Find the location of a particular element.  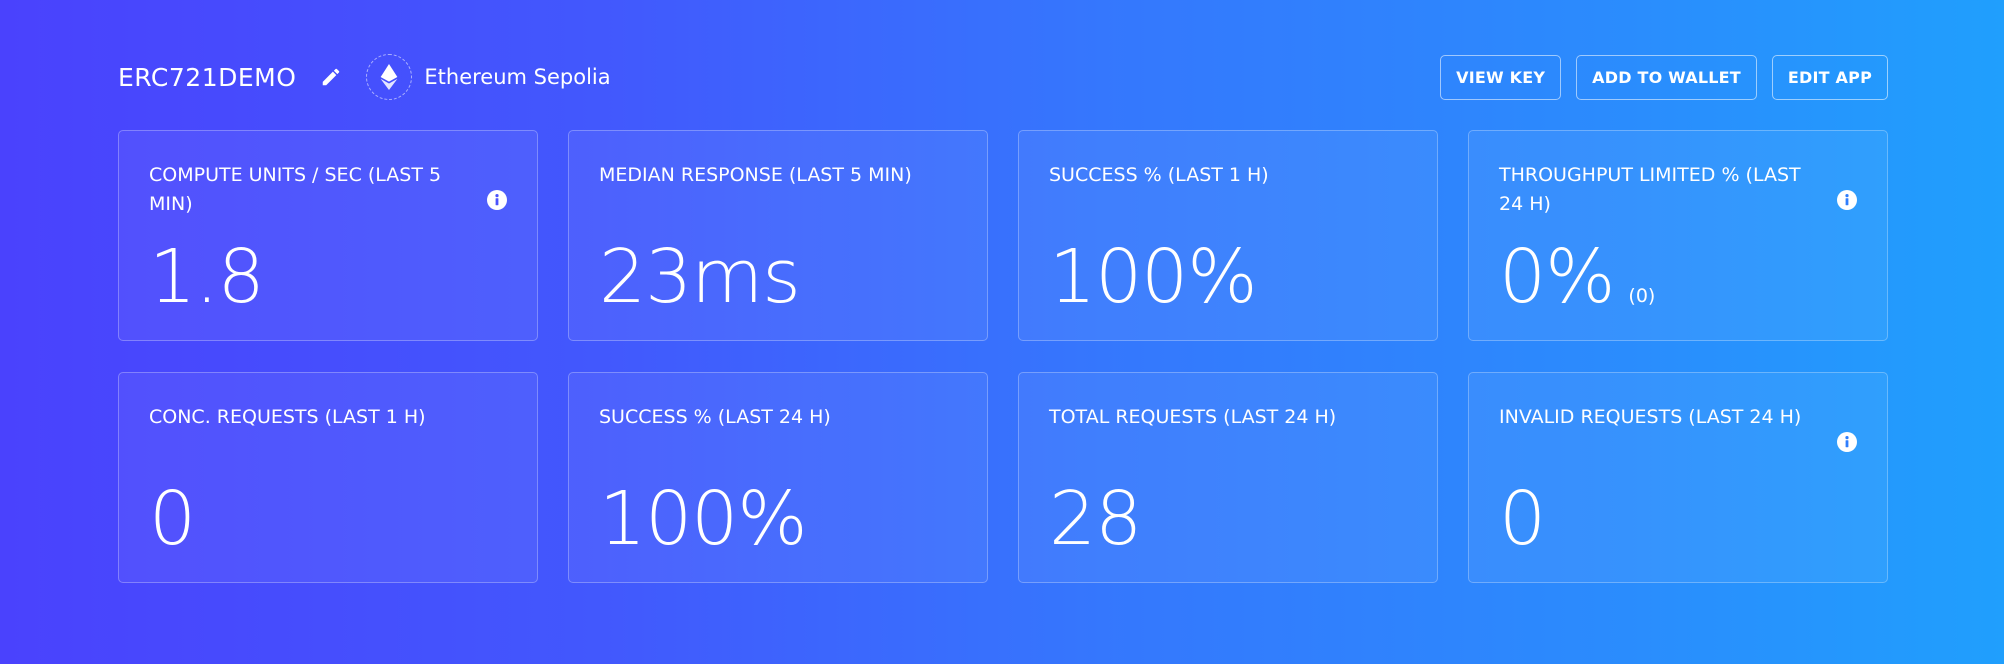

metric-card-throughput-limited: THROUGHPUT LIMITED % (LAST 24 H) 0% (0) is located at coordinates (1678, 235).